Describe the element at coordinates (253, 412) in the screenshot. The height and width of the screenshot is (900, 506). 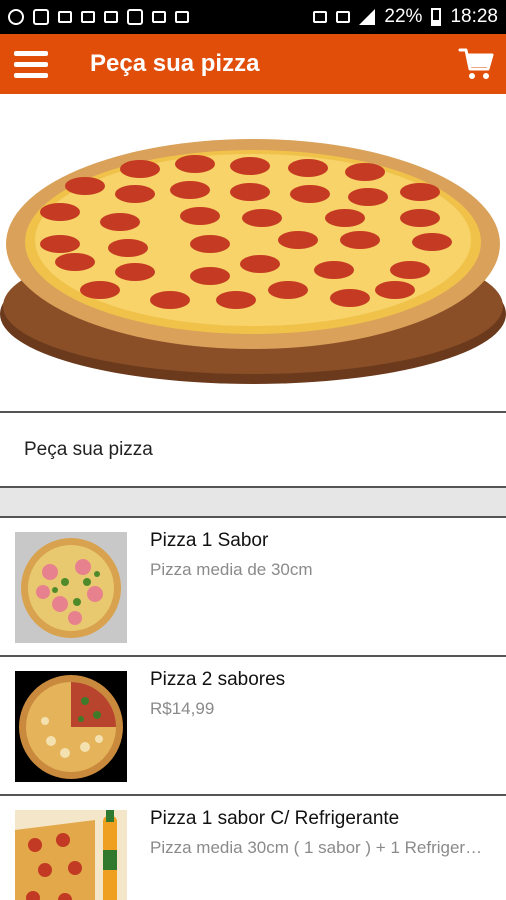
I see `divider` at that location.